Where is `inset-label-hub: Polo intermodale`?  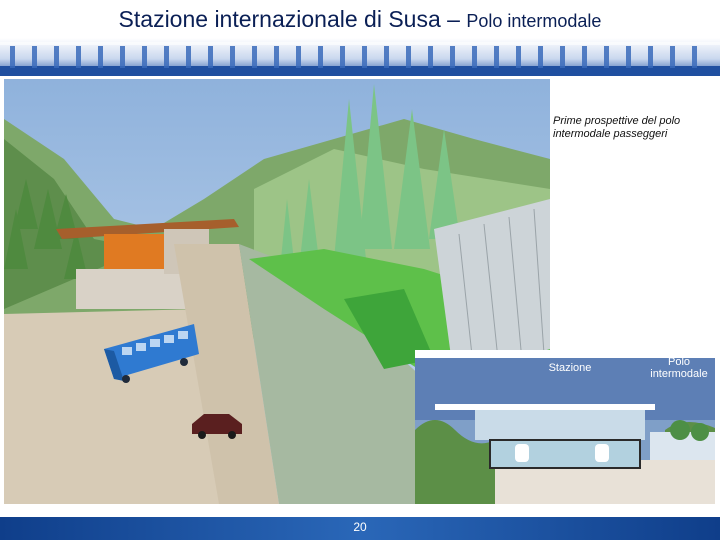
inset-label-hub: Polo intermodale is located at coordinates (679, 368).